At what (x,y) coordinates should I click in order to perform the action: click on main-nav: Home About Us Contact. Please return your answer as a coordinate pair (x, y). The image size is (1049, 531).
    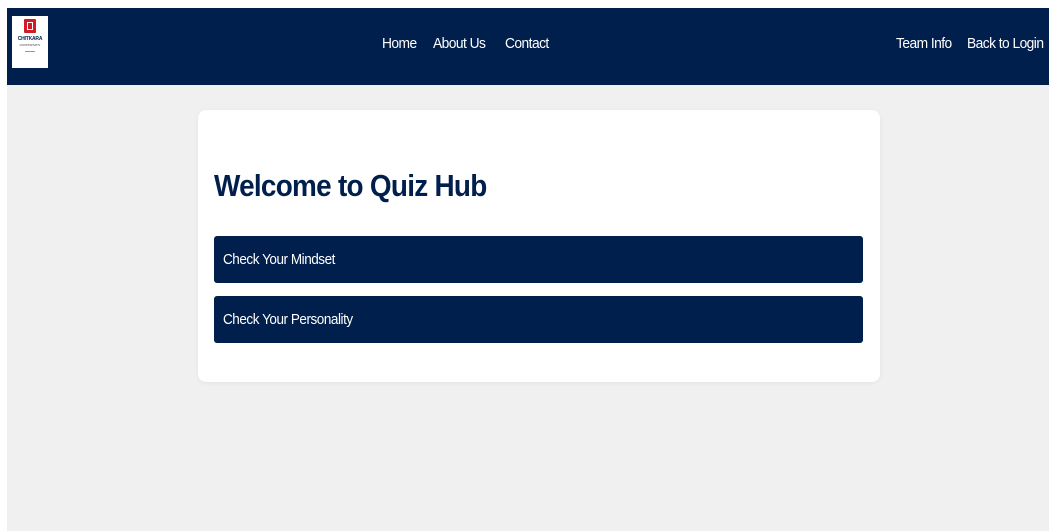
    Looking at the image, I should click on (469, 44).